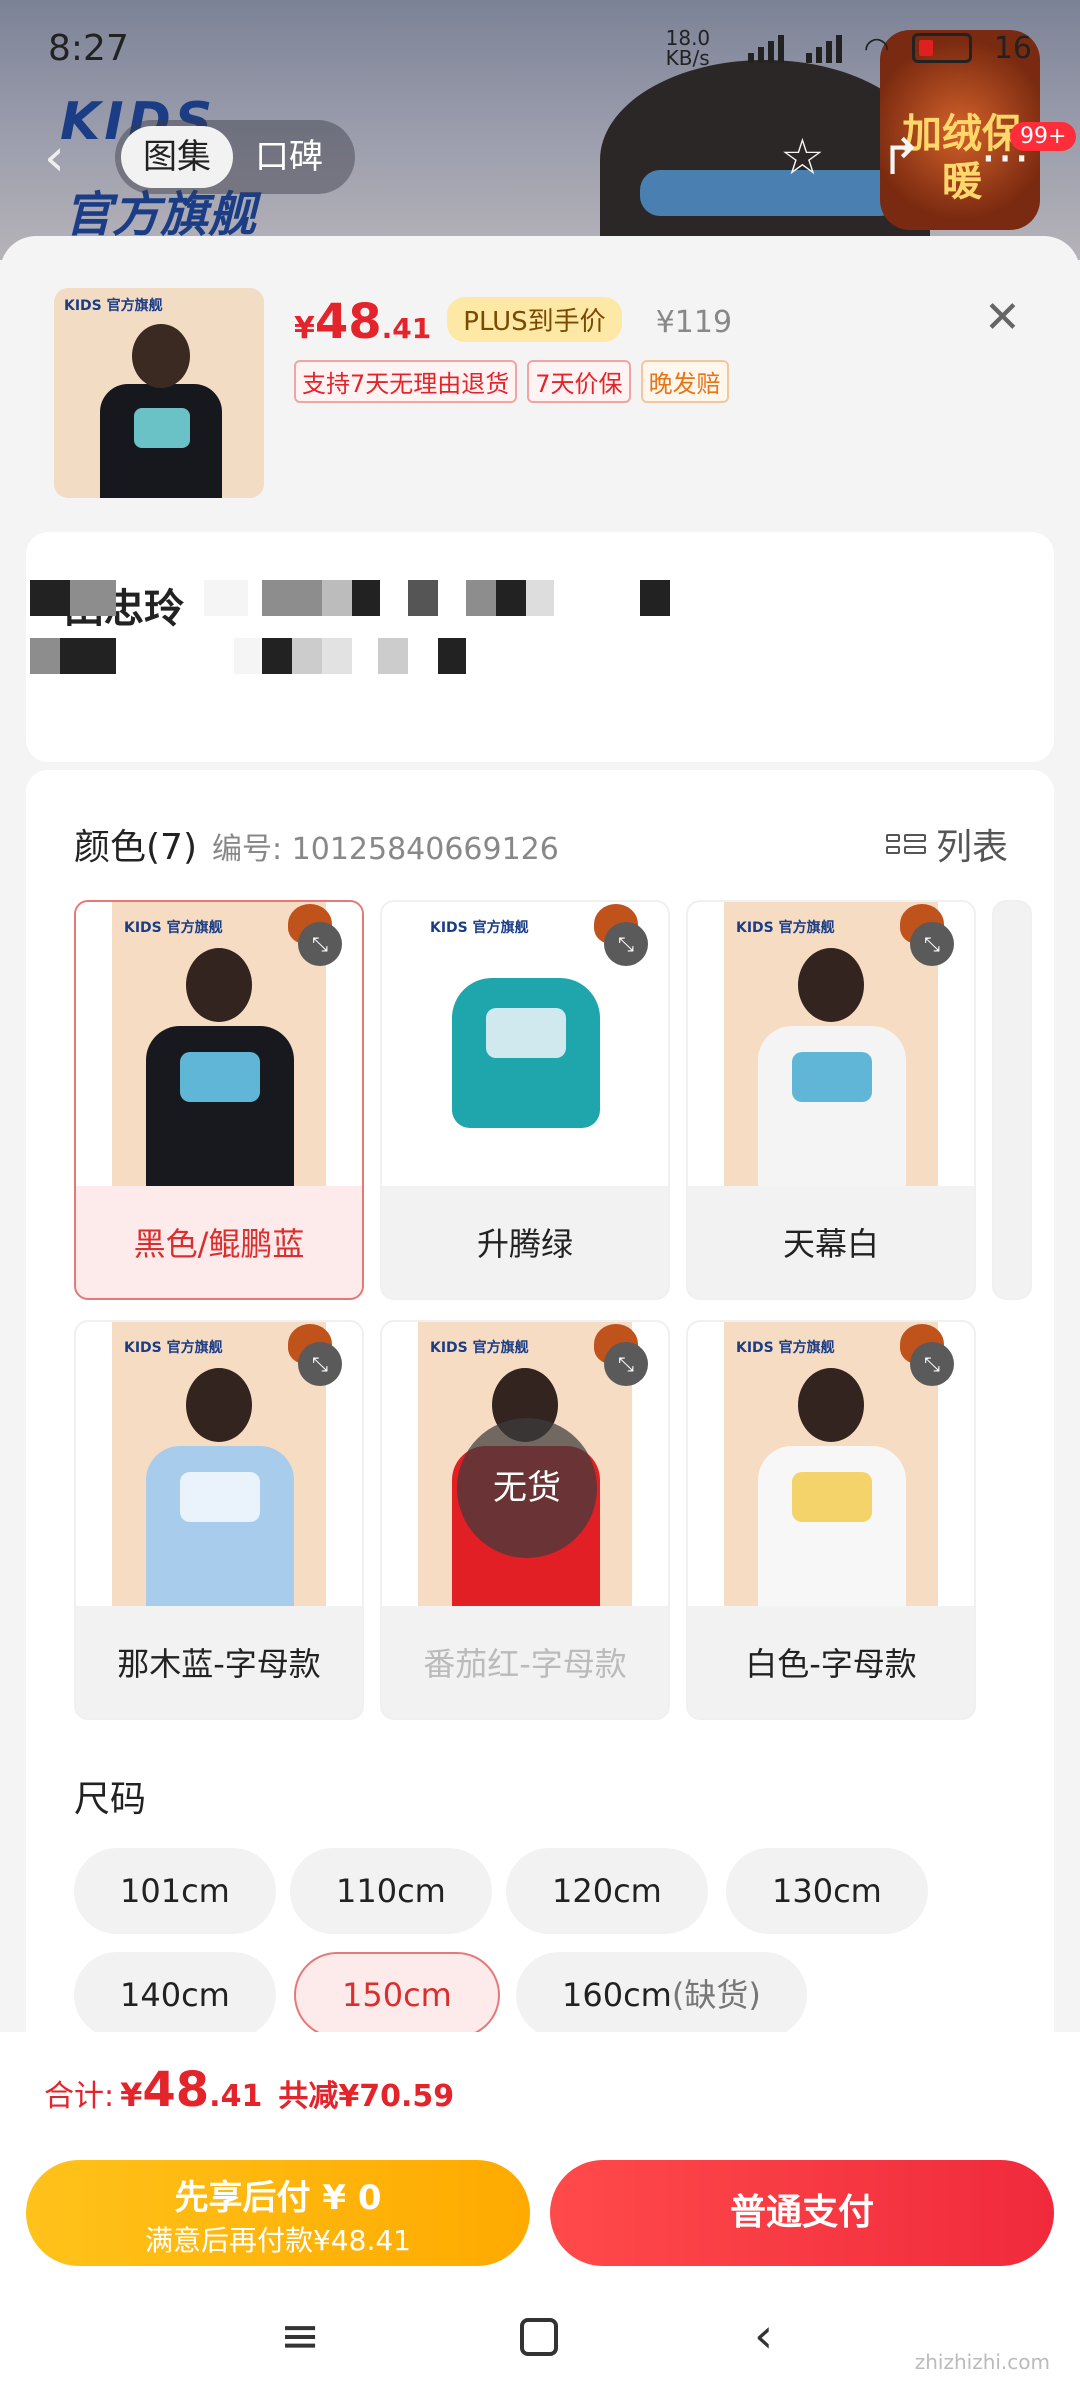 This screenshot has width=1080, height=2400. What do you see at coordinates (971, 847) in the screenshot?
I see `list-toggle-label: 列表` at bounding box center [971, 847].